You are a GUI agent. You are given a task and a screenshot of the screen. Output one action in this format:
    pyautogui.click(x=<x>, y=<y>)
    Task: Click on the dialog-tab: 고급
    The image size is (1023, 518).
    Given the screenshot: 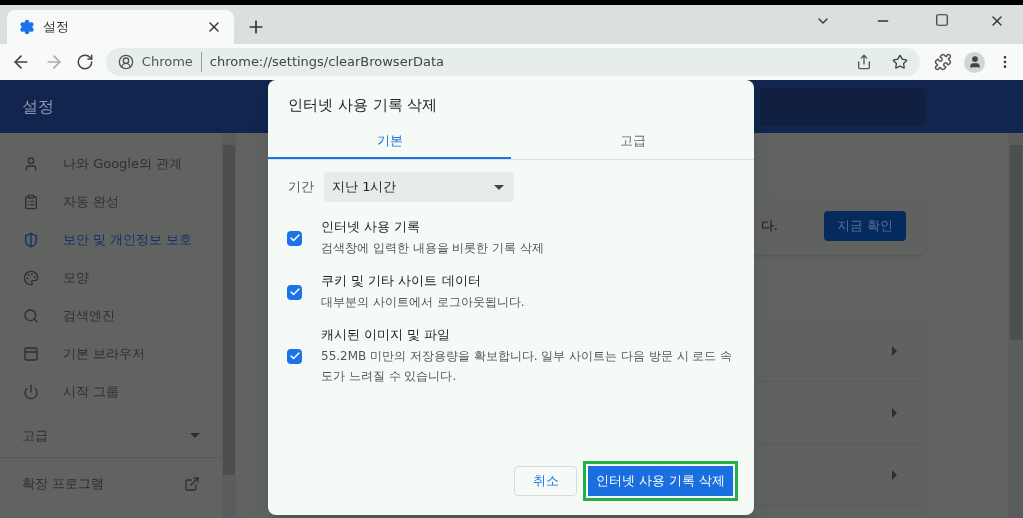 What is the action you would take?
    pyautogui.click(x=632, y=141)
    